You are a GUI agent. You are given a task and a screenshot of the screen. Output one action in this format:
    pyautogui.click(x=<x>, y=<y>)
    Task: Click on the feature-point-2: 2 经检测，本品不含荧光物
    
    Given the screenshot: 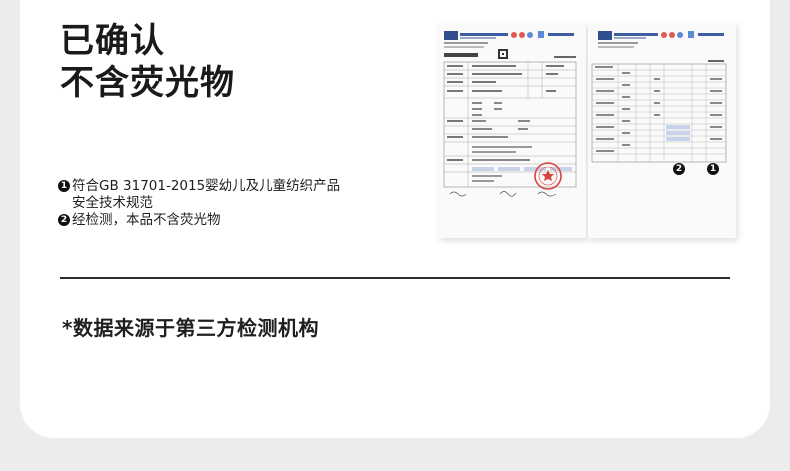 What is the action you would take?
    pyautogui.click(x=199, y=220)
    